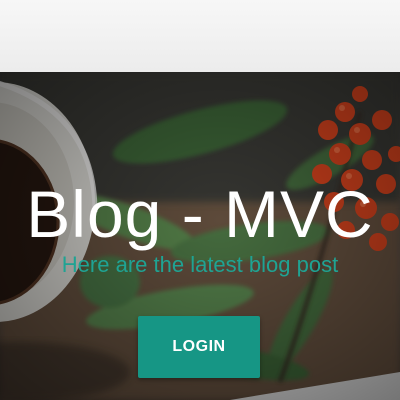 This screenshot has width=400, height=400. What do you see at coordinates (200, 264) in the screenshot?
I see `hero-subtitle: Here are the latest blog post` at bounding box center [200, 264].